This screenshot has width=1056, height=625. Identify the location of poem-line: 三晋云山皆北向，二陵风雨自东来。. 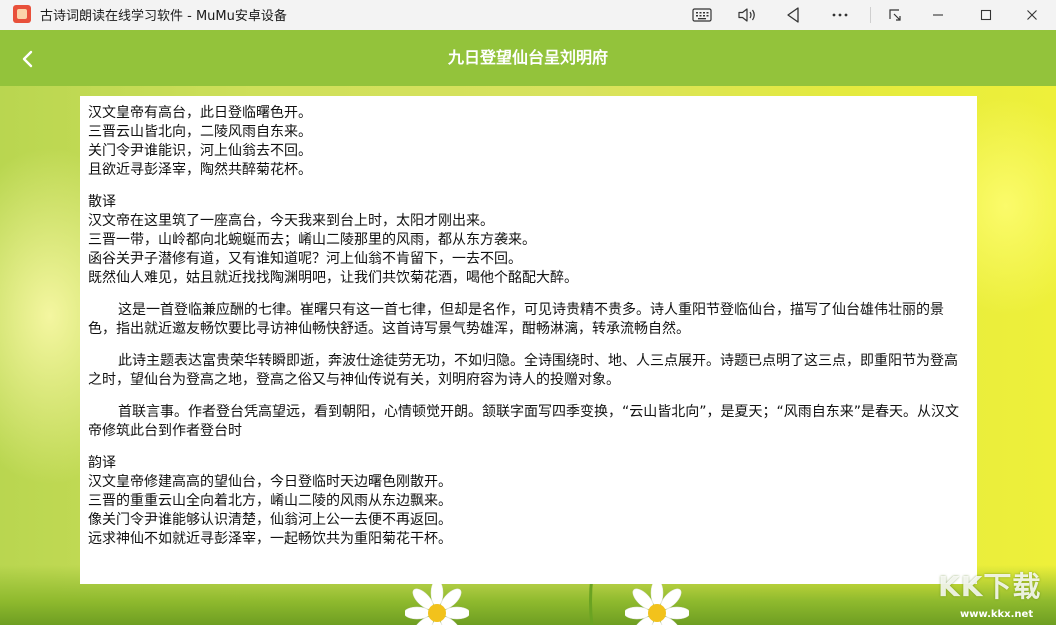
(200, 132).